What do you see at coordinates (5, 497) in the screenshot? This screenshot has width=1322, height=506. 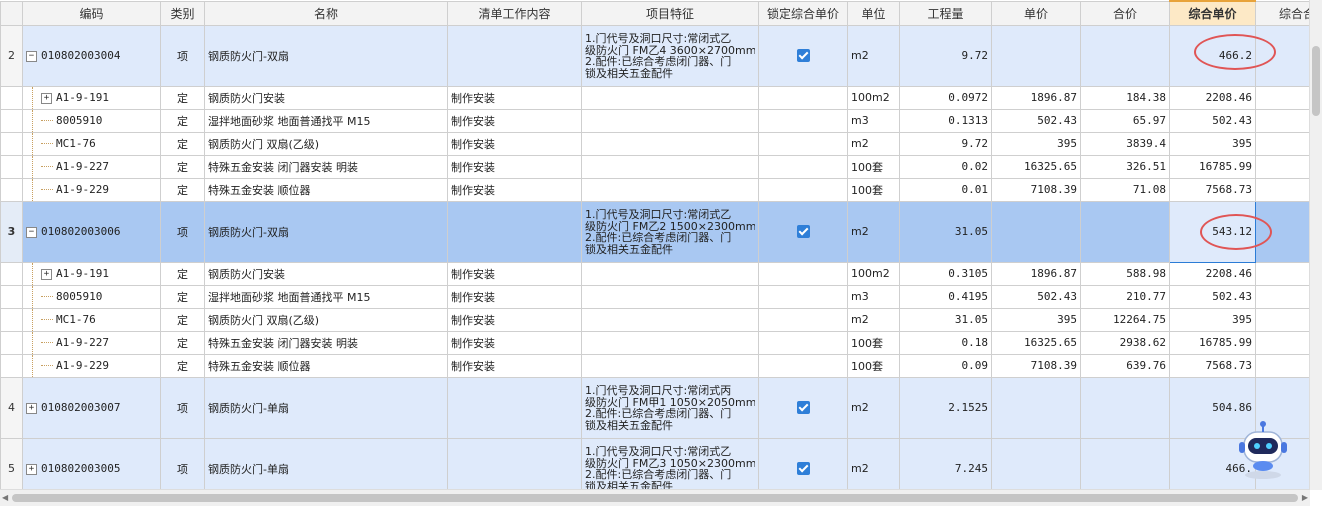 I see `scroll-left-icon: ◀` at bounding box center [5, 497].